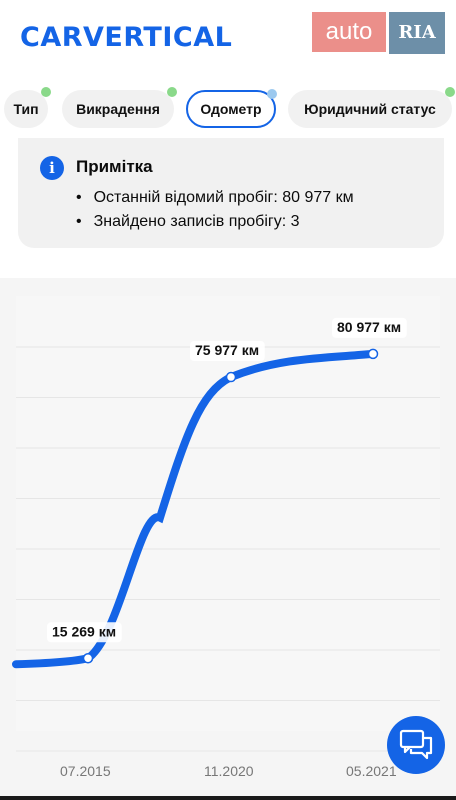  Describe the element at coordinates (85, 771) in the screenshot. I see `x-tick-label: 07.2015` at that location.